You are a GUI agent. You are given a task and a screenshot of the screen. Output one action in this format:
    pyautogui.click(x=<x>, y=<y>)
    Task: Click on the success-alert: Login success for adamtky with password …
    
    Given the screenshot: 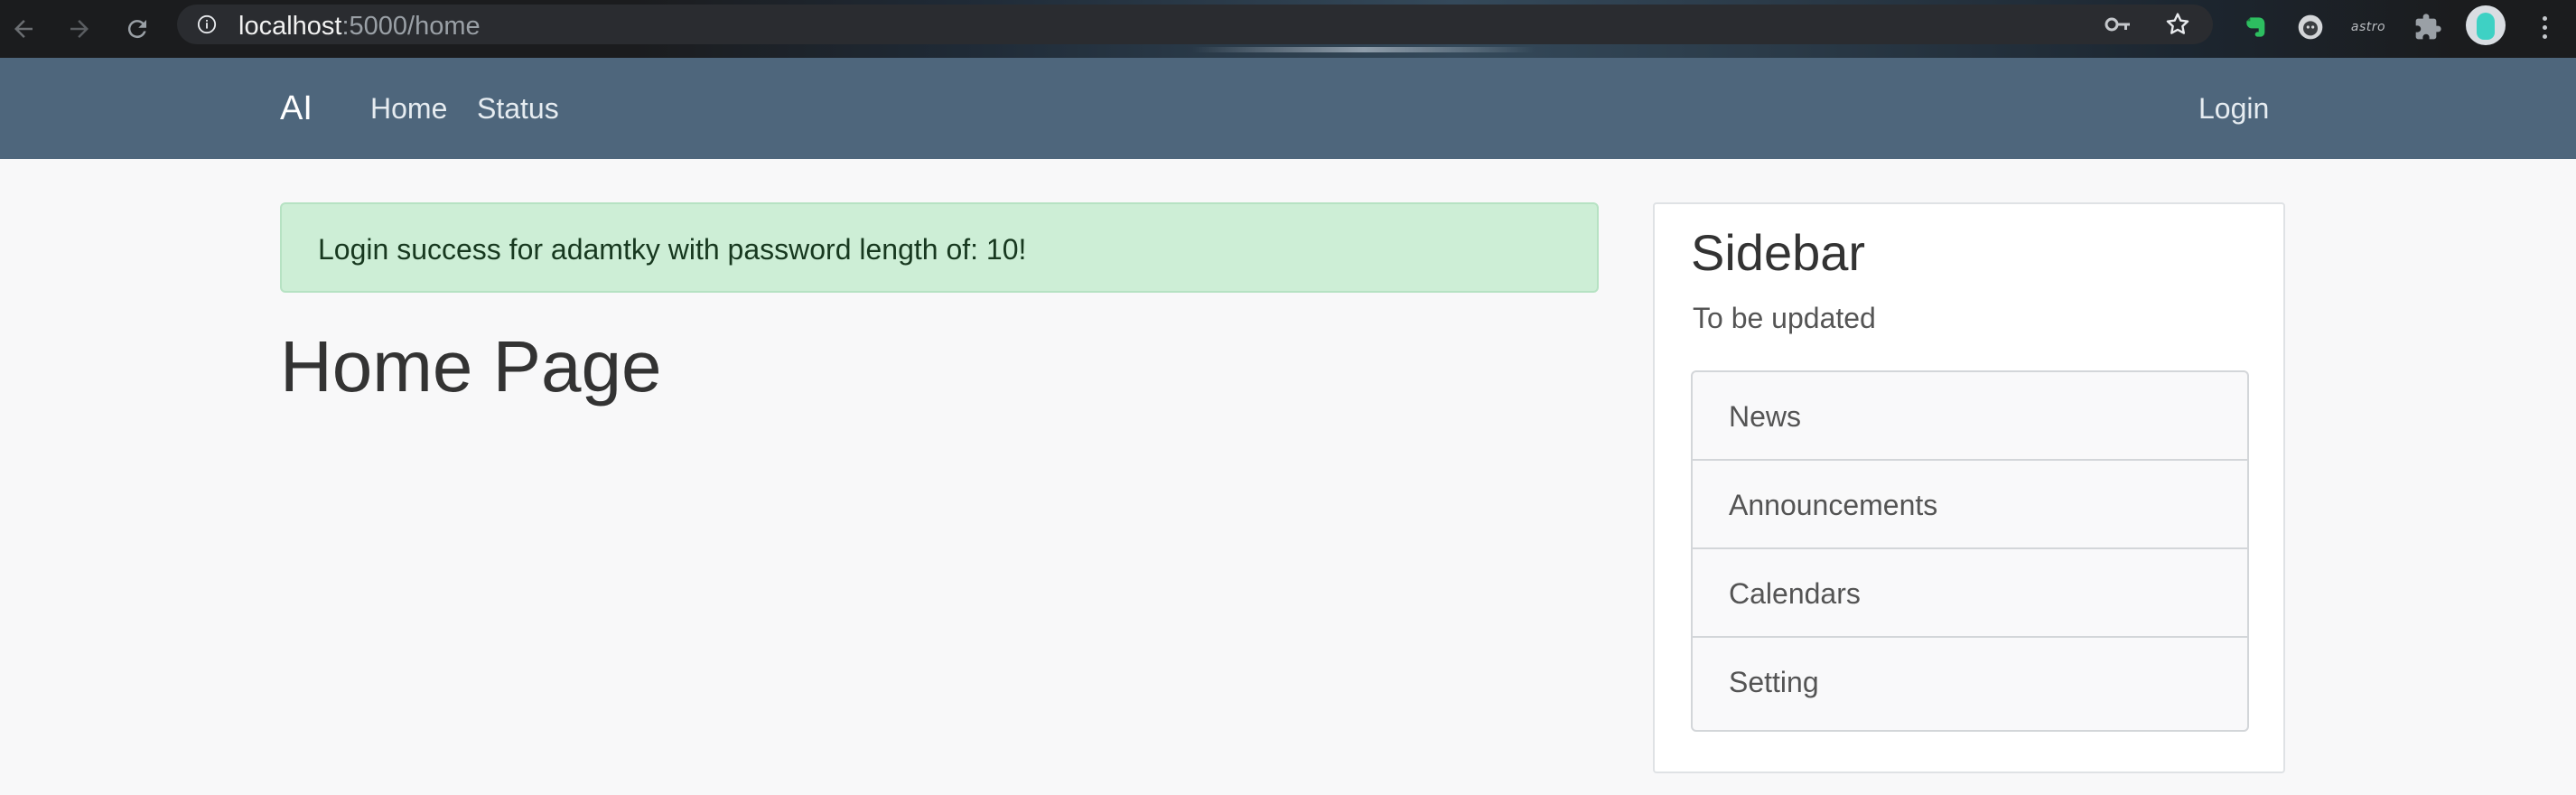 What is the action you would take?
    pyautogui.click(x=940, y=247)
    